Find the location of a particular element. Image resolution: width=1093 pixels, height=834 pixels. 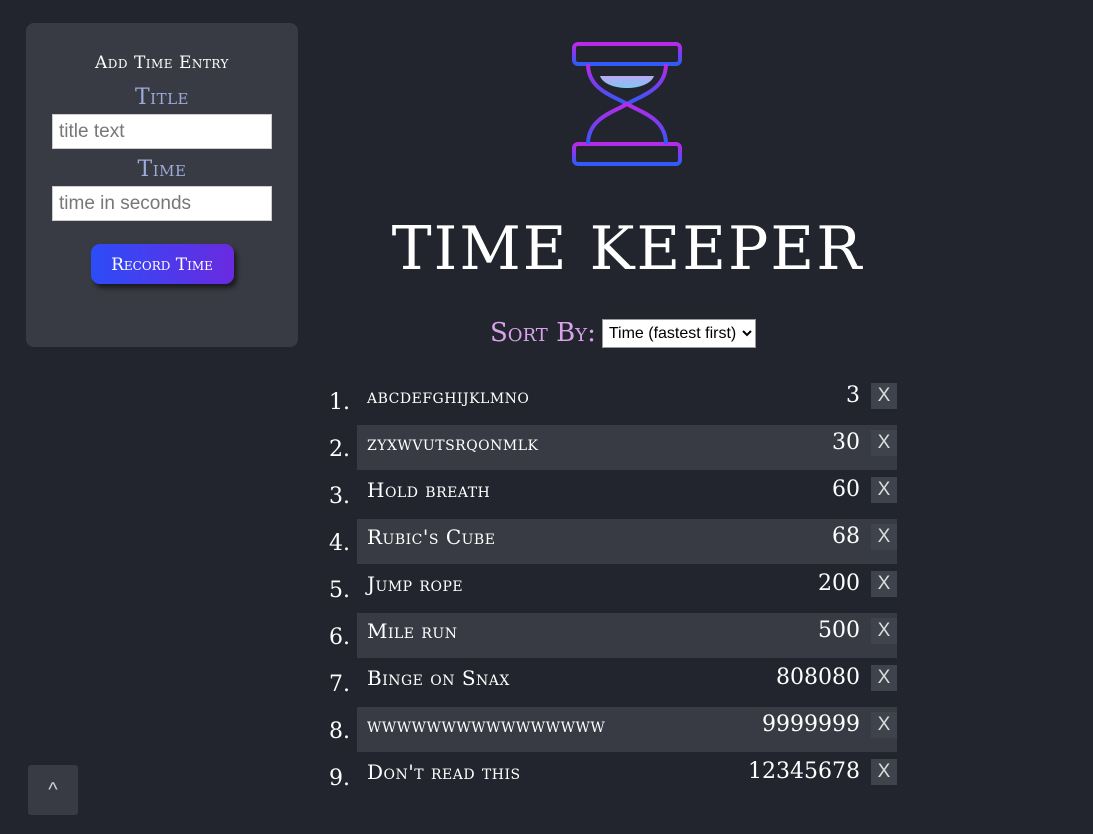

entry-time: 808080 is located at coordinates (818, 677).